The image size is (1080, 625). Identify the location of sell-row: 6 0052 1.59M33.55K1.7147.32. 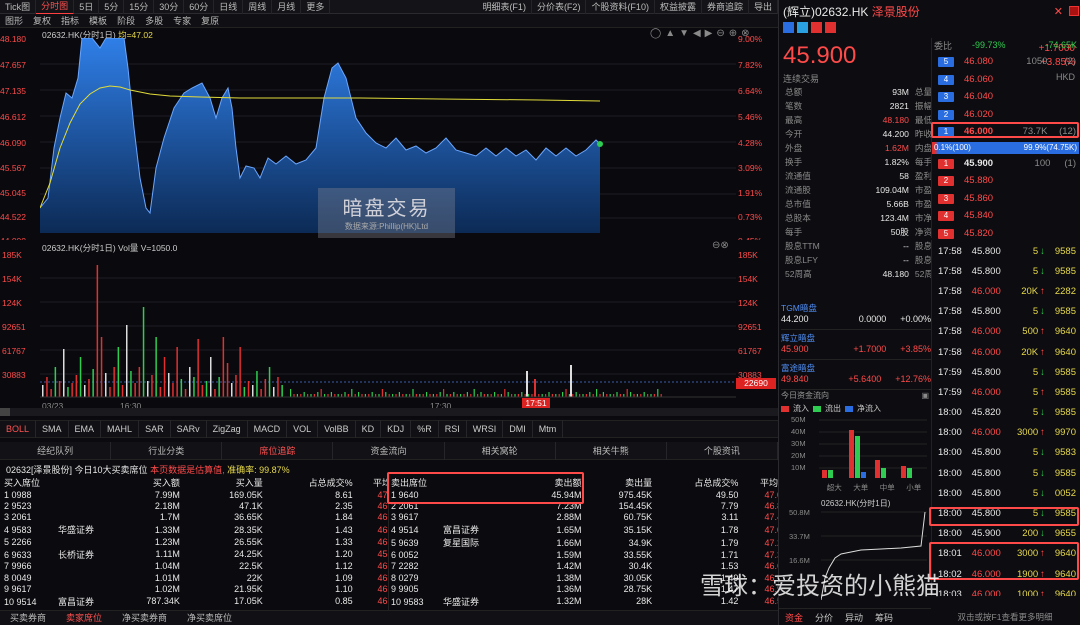
(583, 554).